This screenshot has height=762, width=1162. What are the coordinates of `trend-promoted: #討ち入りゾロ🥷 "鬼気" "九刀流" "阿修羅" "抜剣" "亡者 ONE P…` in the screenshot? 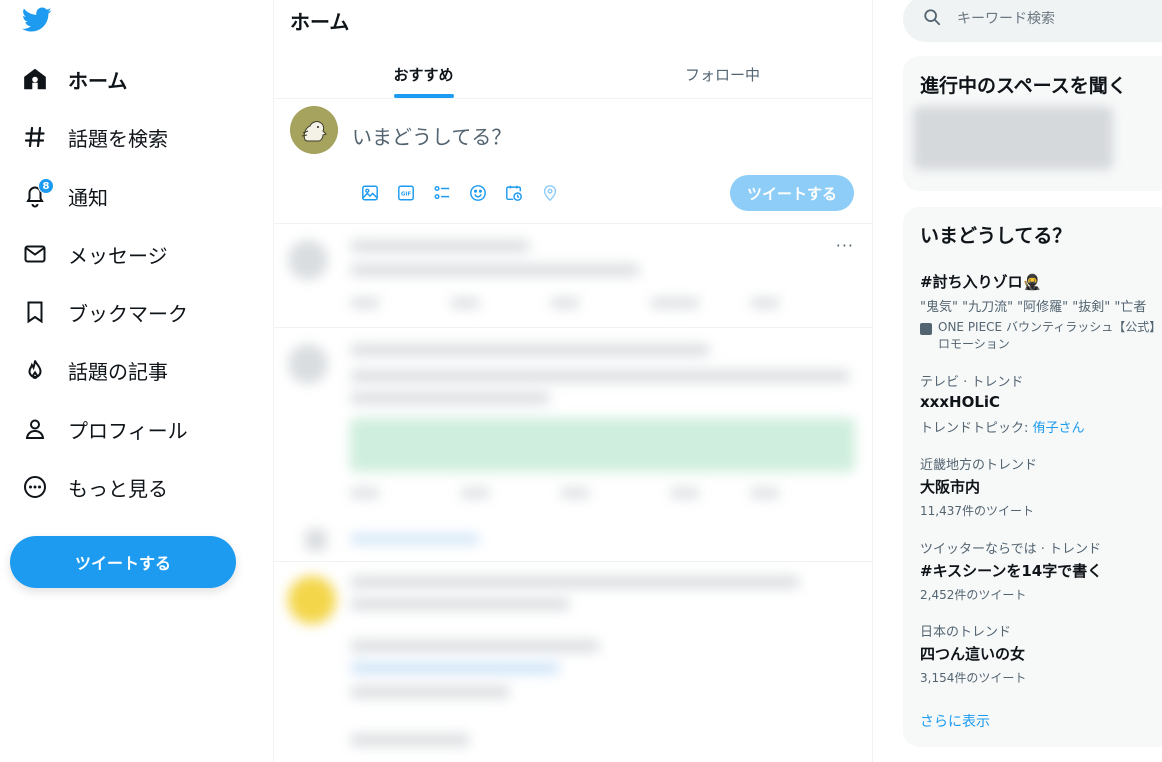 It's located at (1041, 310).